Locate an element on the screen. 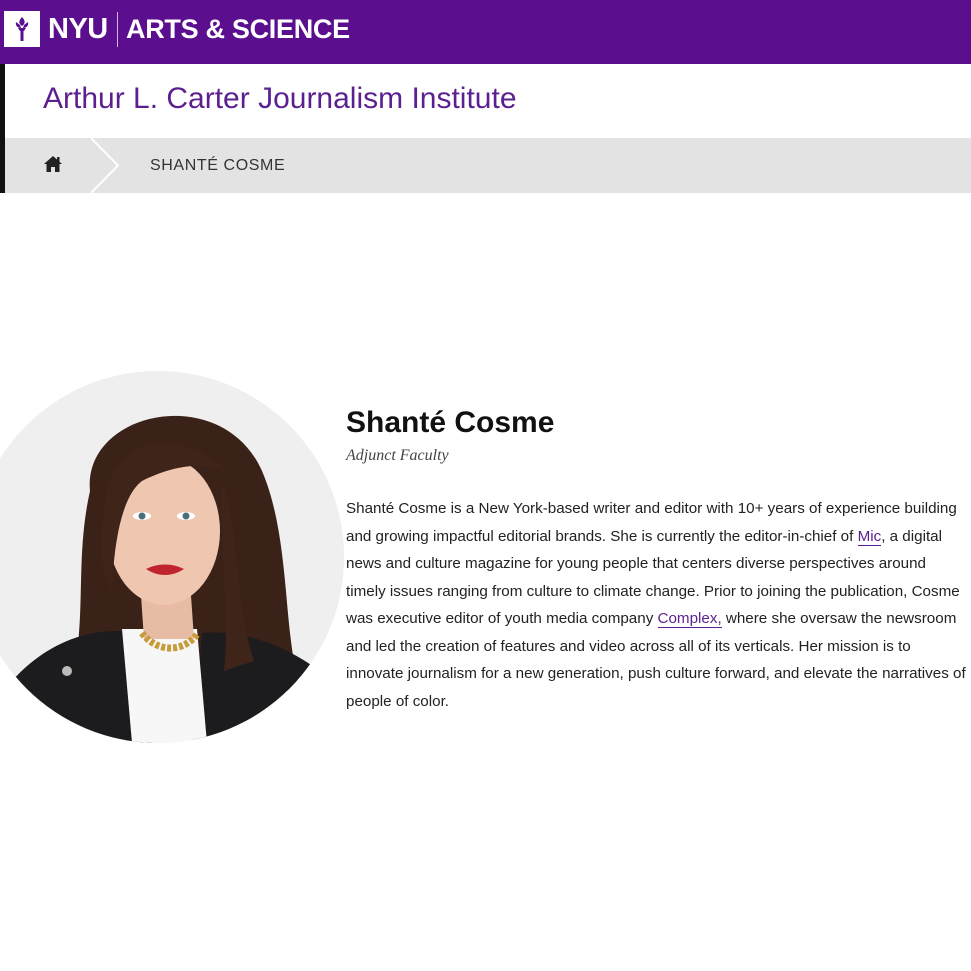 This screenshot has height=971, width=971. portrait-image is located at coordinates (172, 557).